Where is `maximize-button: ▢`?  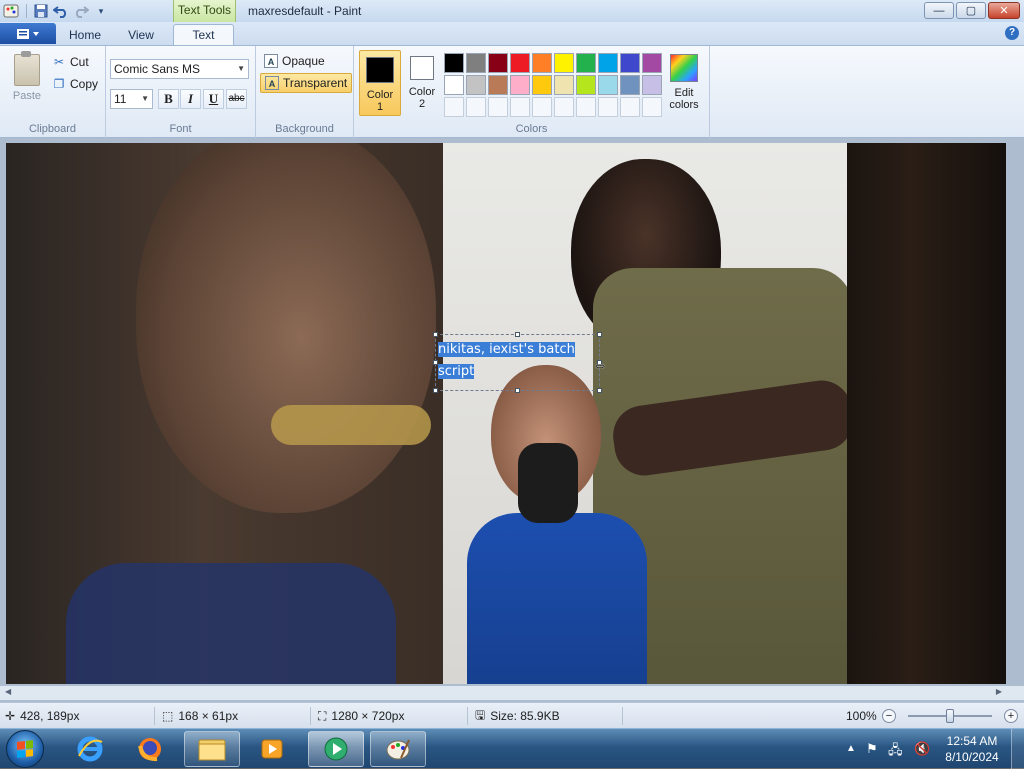 maximize-button: ▢ is located at coordinates (971, 10).